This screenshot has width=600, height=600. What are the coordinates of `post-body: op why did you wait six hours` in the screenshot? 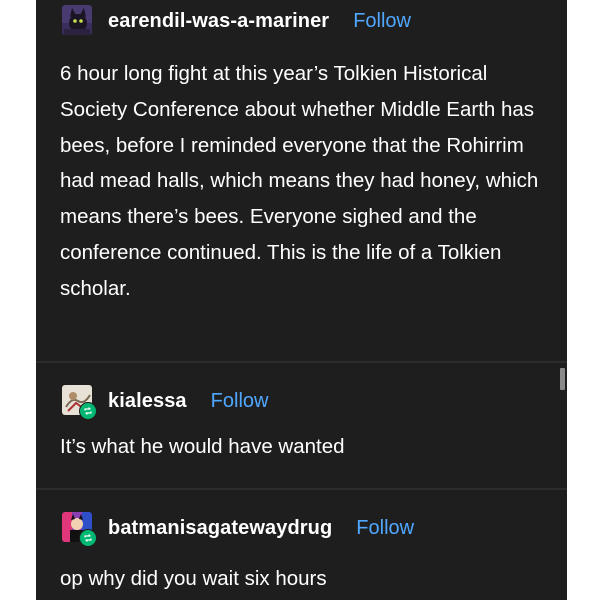 It's located at (193, 578).